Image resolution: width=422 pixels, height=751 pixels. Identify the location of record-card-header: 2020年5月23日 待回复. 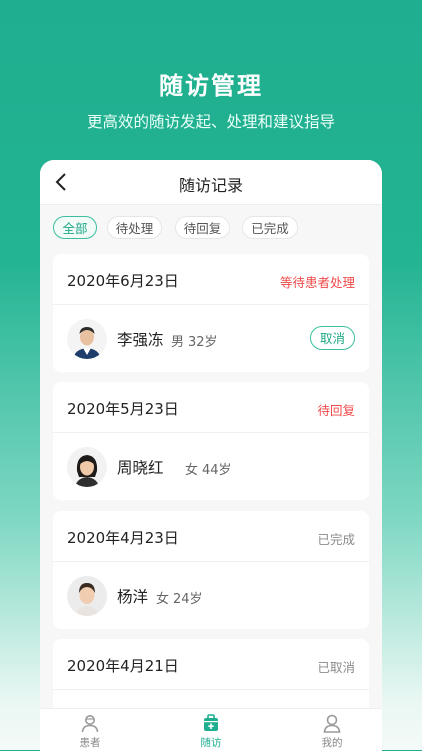
(211, 407).